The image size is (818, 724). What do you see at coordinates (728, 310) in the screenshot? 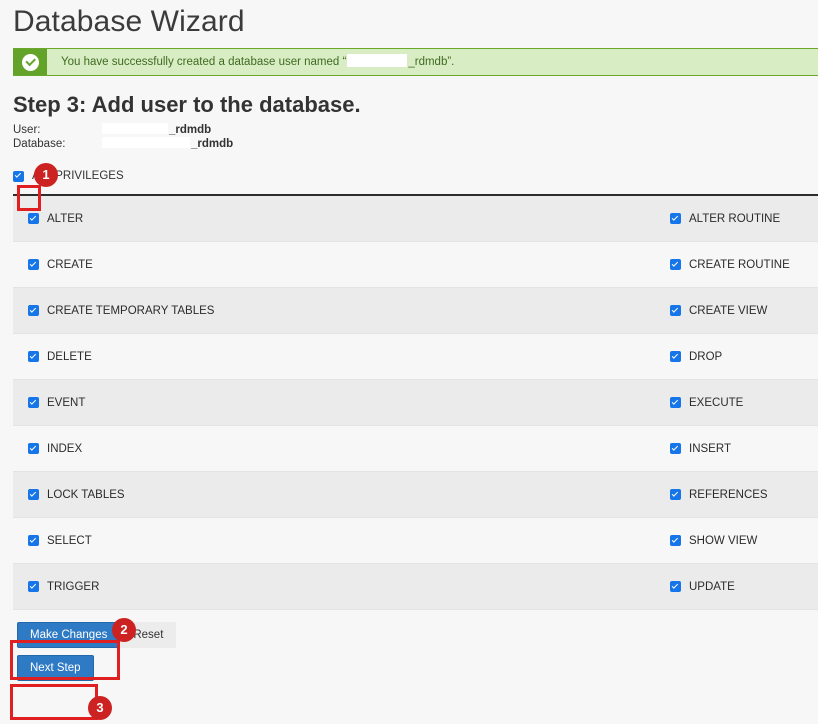
I see `privilege-label: CREATE VIEW` at bounding box center [728, 310].